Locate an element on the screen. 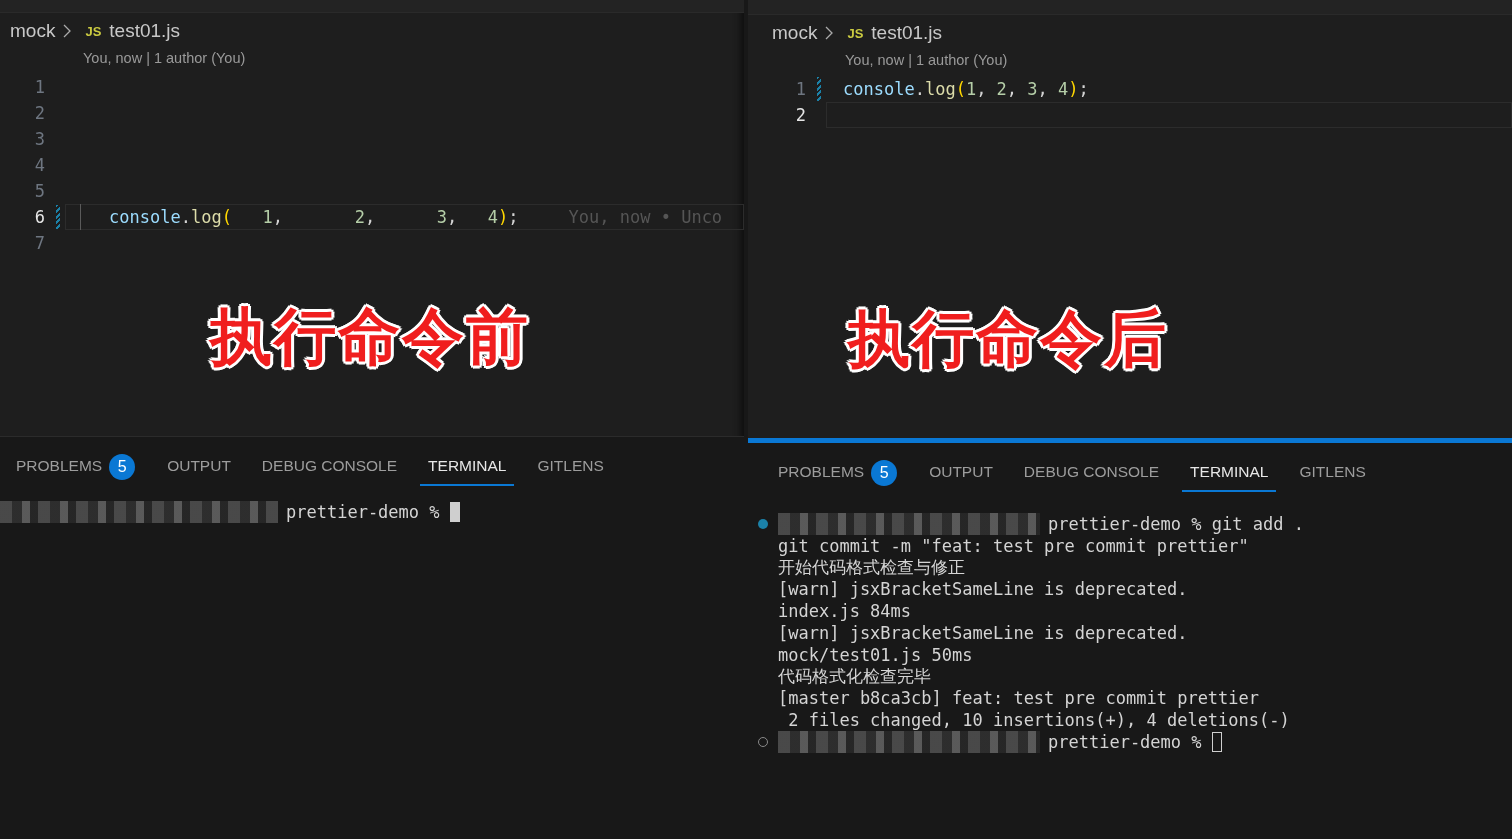 The height and width of the screenshot is (839, 1512). terminal-output: 开始代码格式检查与修正 is located at coordinates (871, 567).